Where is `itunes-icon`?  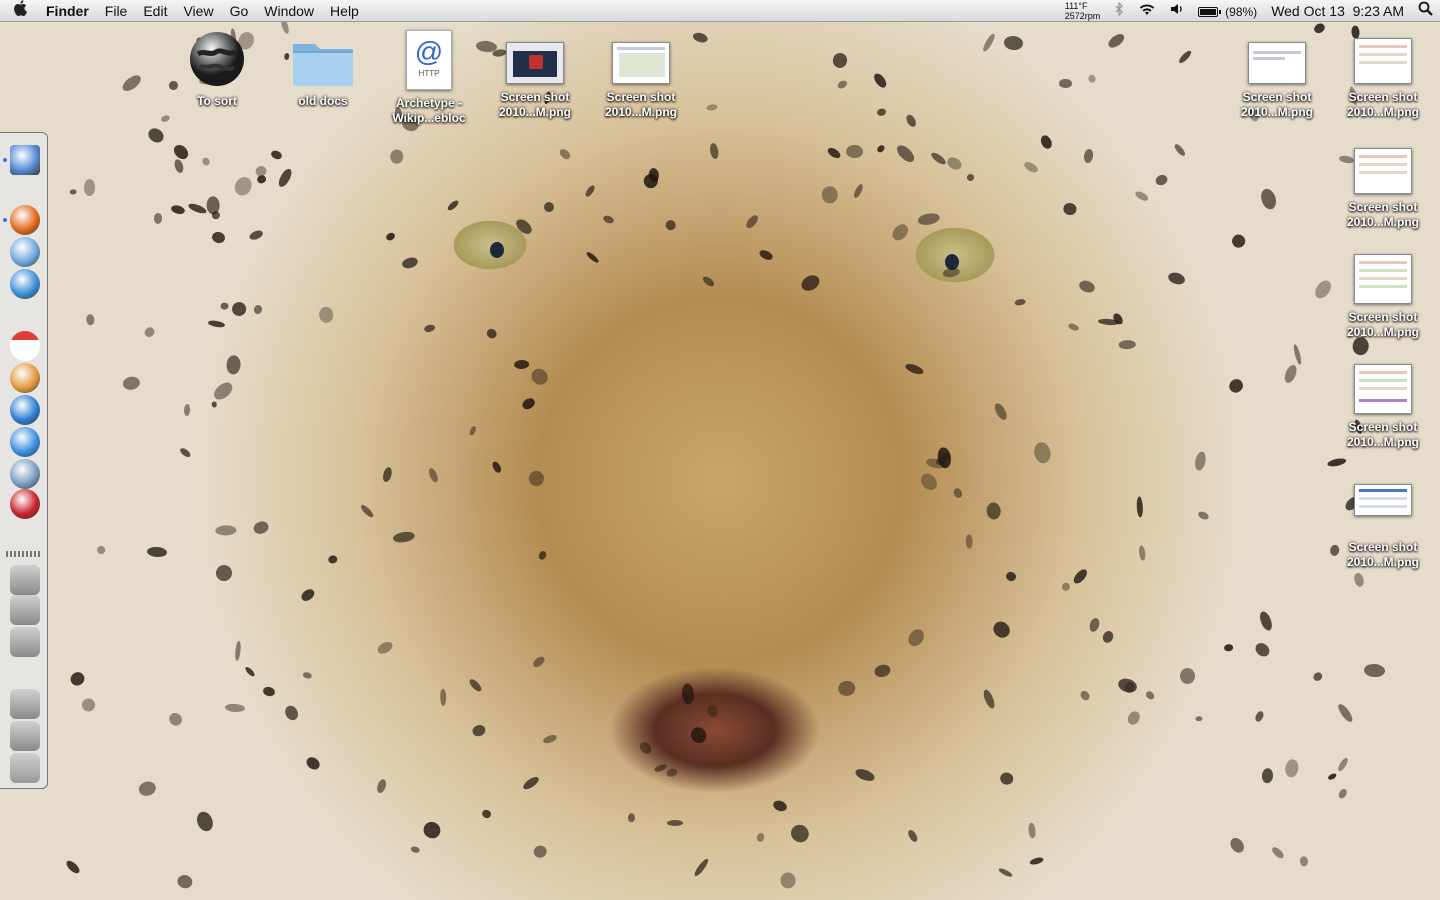 itunes-icon is located at coordinates (25, 252).